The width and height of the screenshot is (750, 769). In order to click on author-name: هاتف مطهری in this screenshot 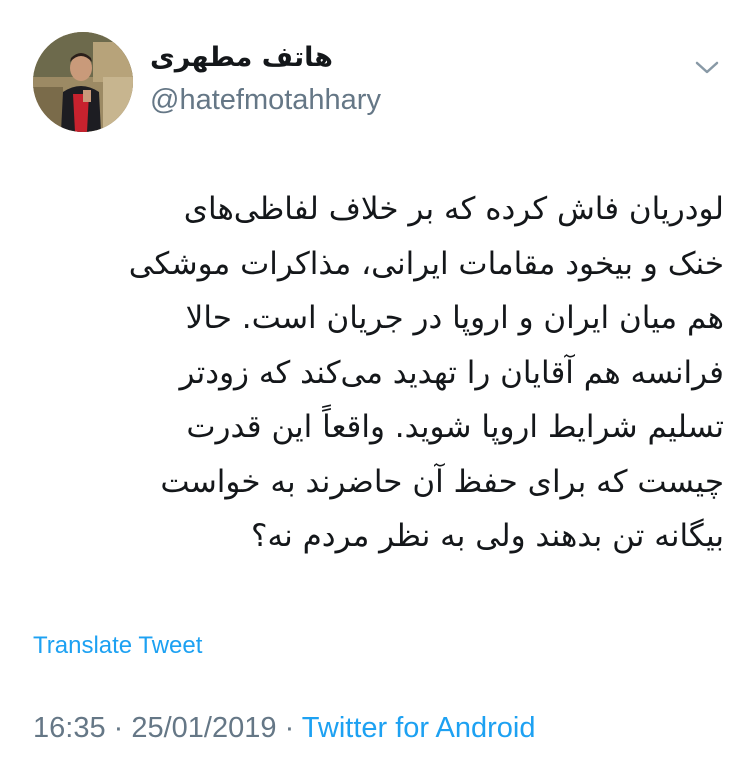, I will do `click(241, 58)`.